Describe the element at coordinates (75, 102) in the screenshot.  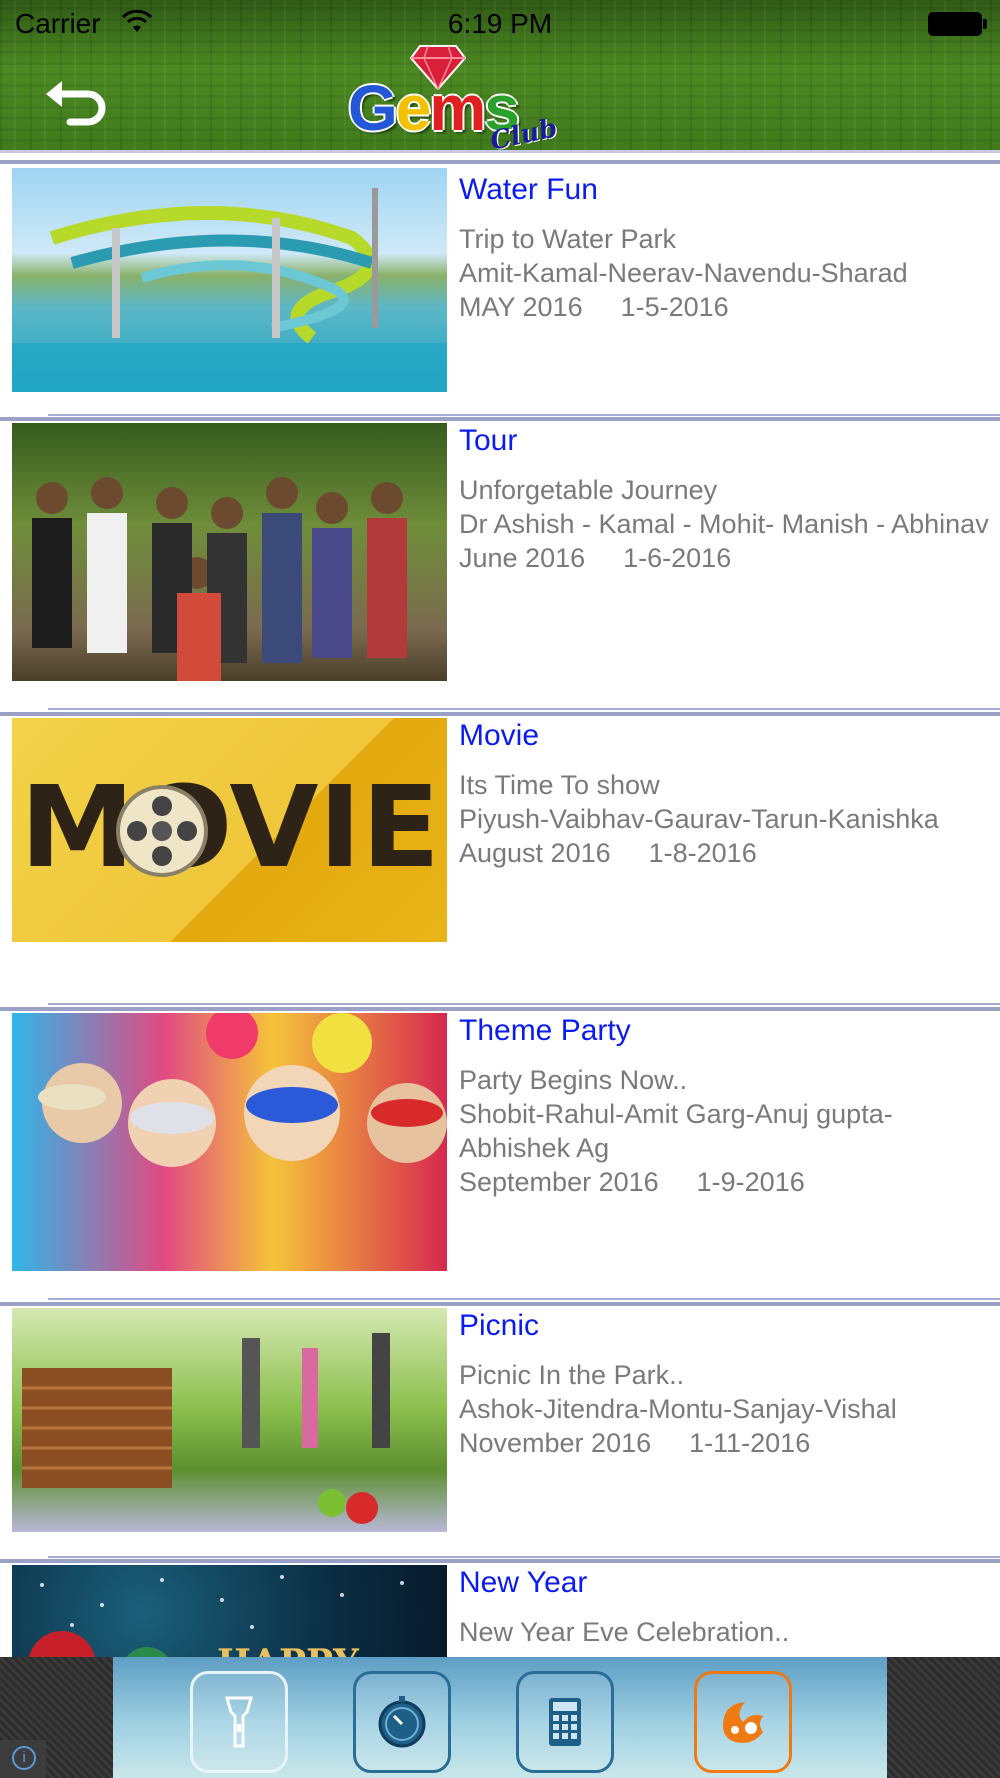
I see `undo-back-icon` at that location.